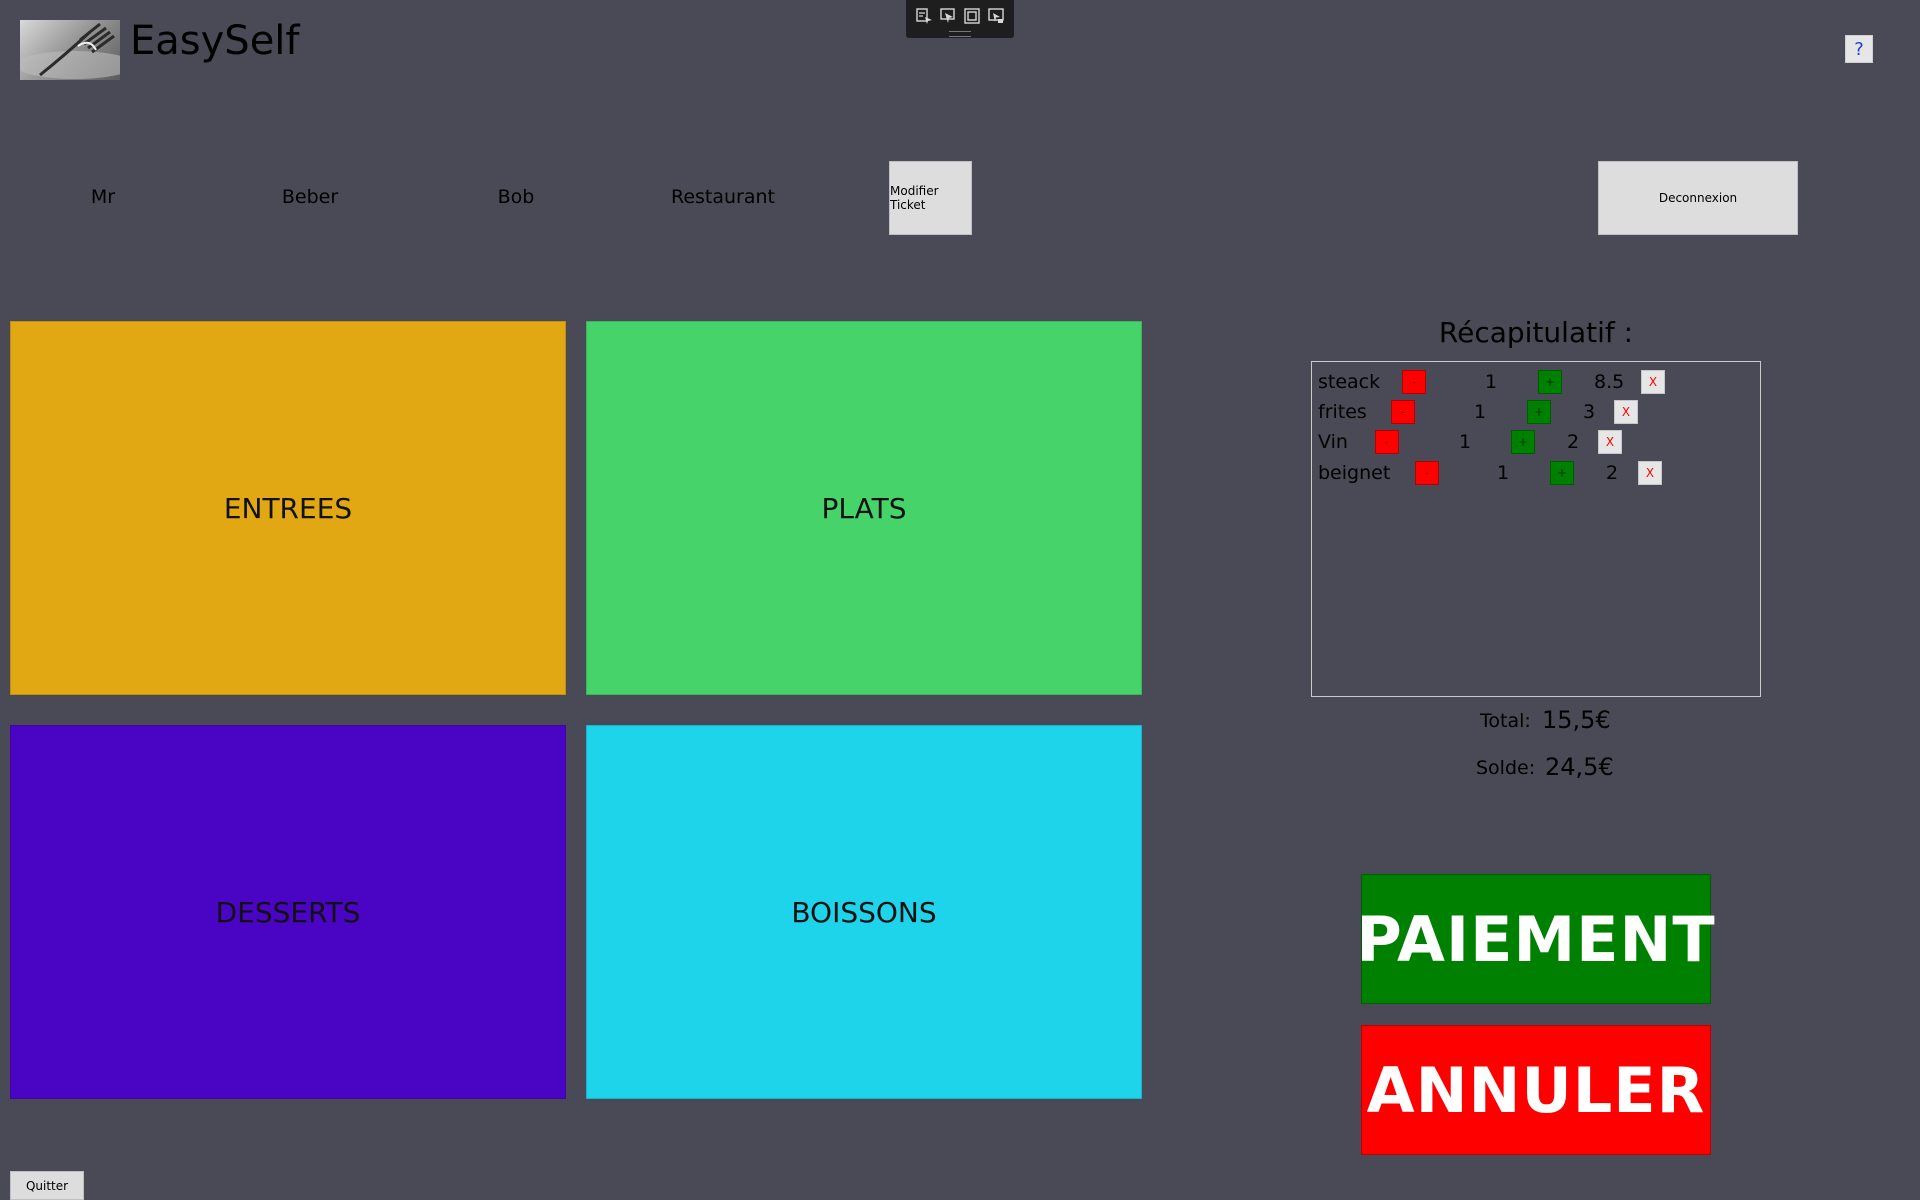 This screenshot has width=1920, height=1200. What do you see at coordinates (516, 197) in the screenshot?
I see `user-last-name: Bob` at bounding box center [516, 197].